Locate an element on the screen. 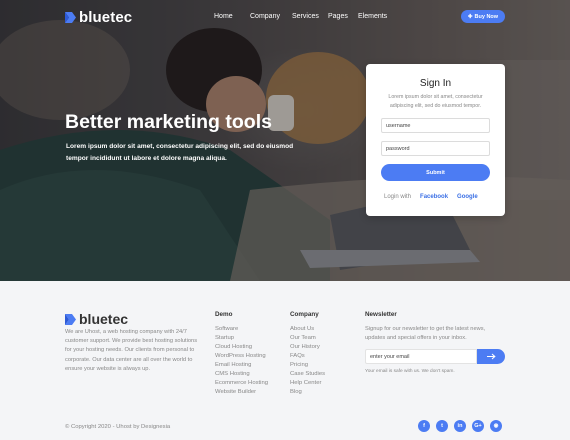  nav-link-pages: Pages is located at coordinates (343, 16).